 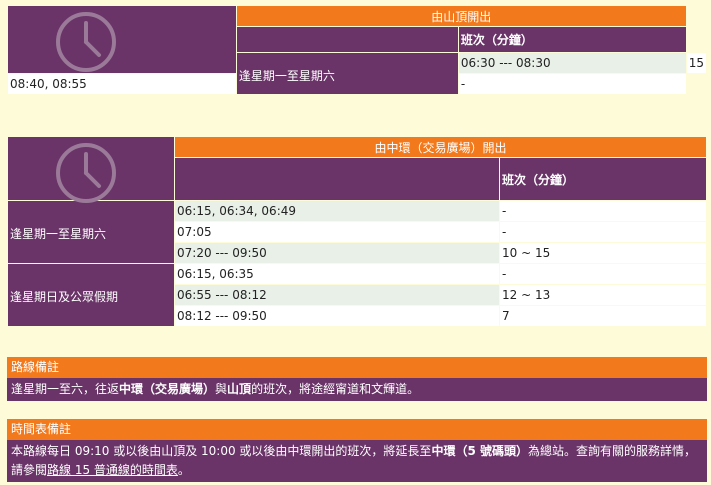 What do you see at coordinates (335, 389) in the screenshot?
I see `note-text: 的班次，將途經甯道和文輝道。` at bounding box center [335, 389].